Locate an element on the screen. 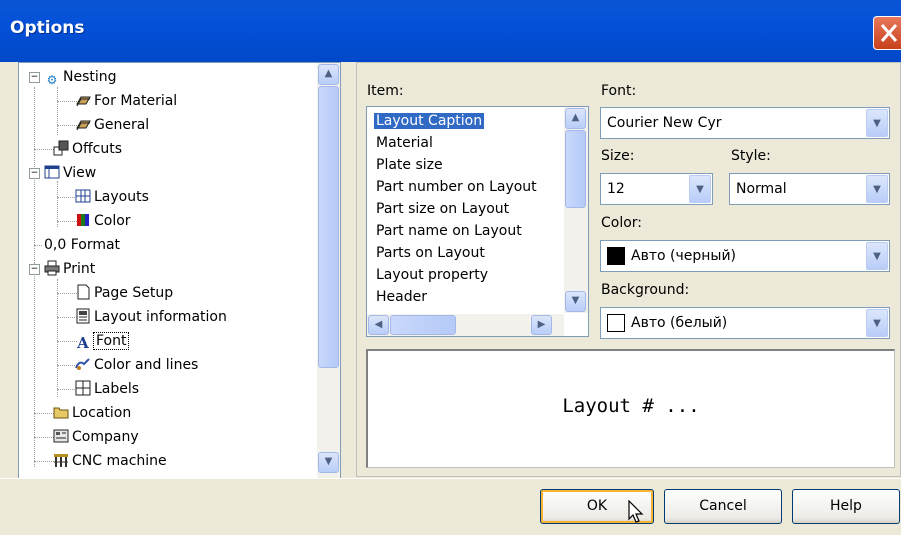  tree-item-company: Company is located at coordinates (96, 437).